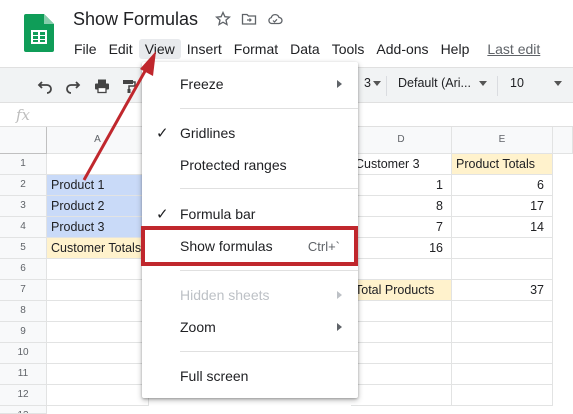  I want to click on cell-a11, so click(98, 374).